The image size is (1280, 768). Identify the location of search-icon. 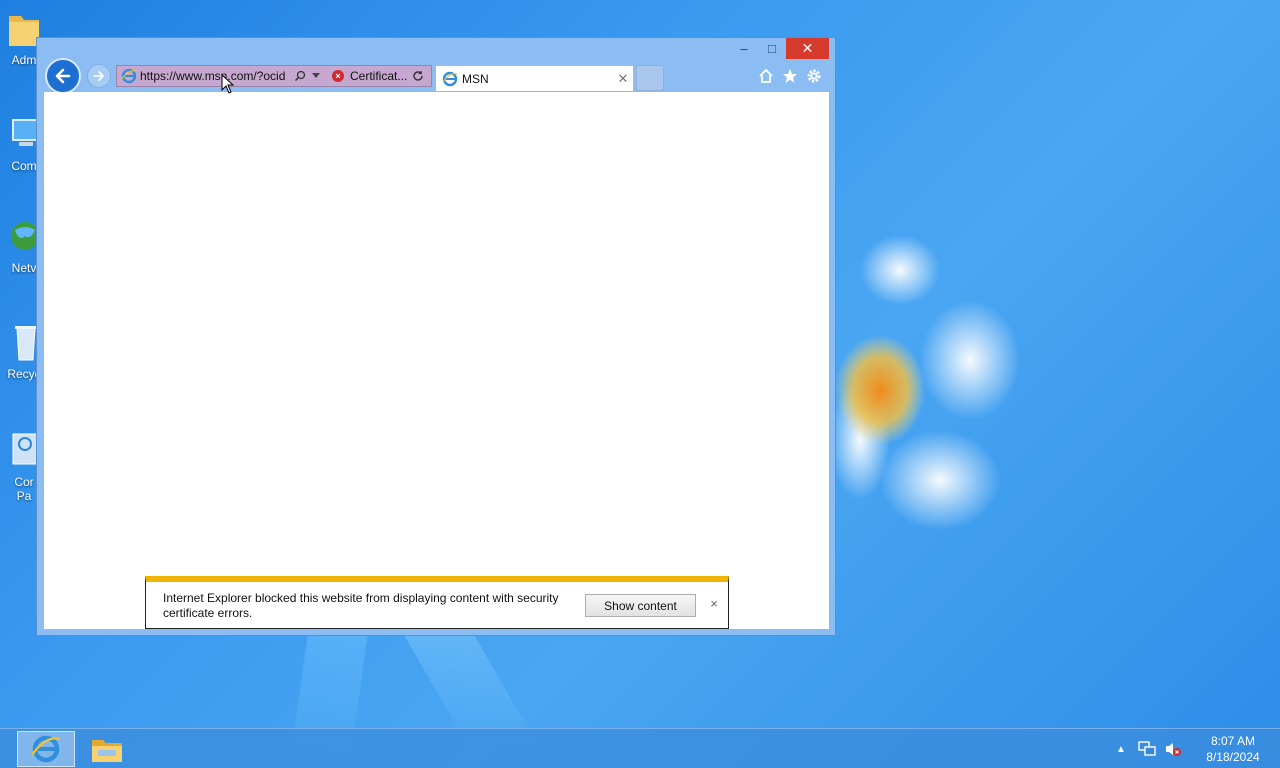
(300, 76).